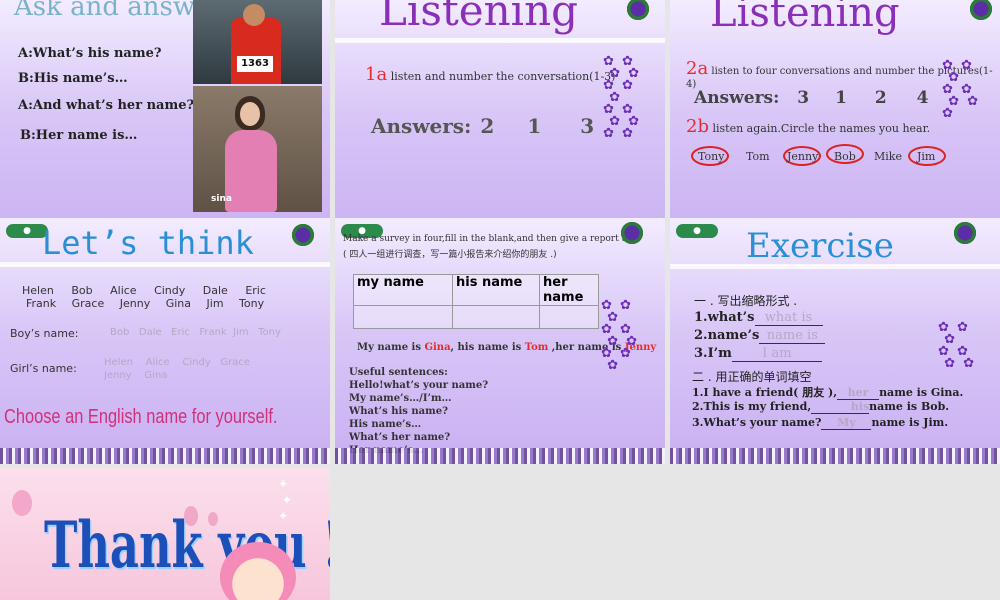  What do you see at coordinates (957, 345) in the screenshot?
I see `flower-decoration: ✿ ✿ ✿ ✿ ✿ ✿ ✿` at bounding box center [957, 345].